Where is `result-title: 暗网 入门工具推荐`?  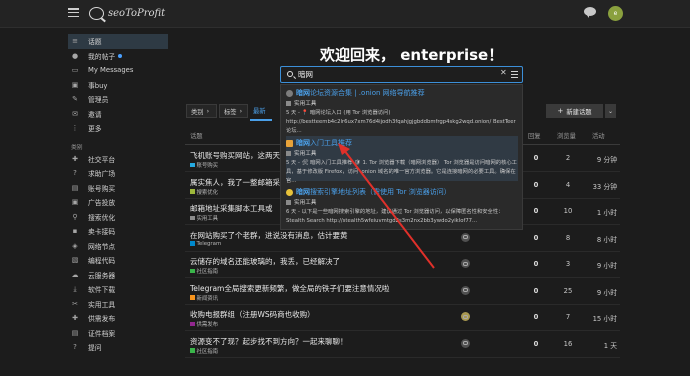
result-title: 暗网 入门工具推荐 is located at coordinates (402, 143).